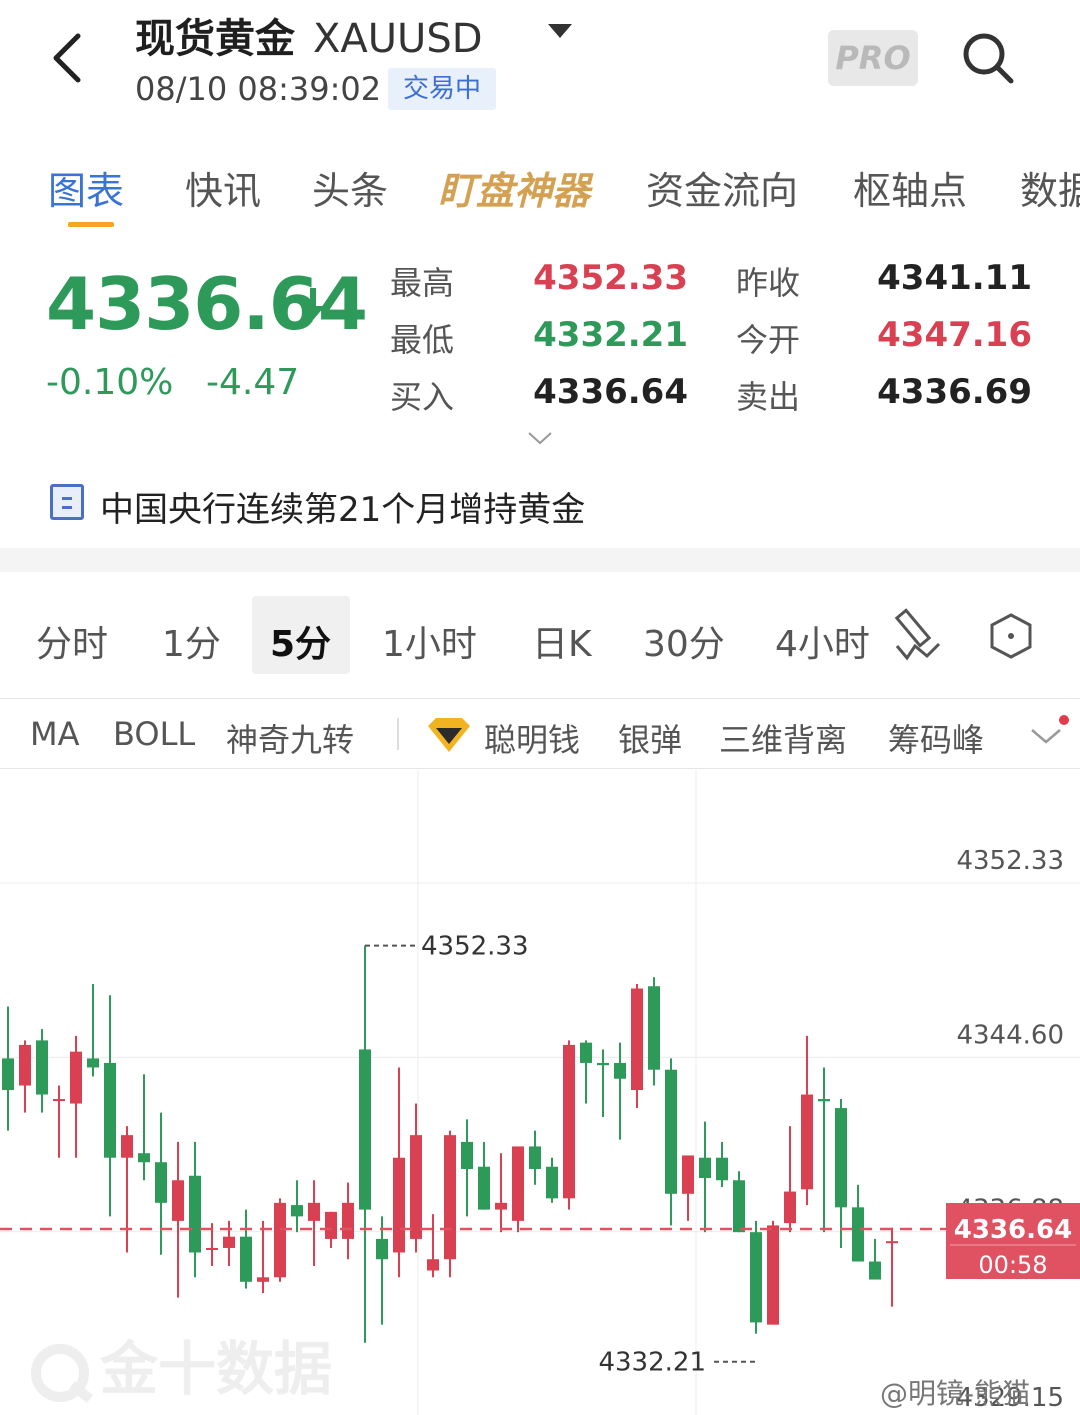 This screenshot has width=1080, height=1415. I want to click on back-arrow-icon, so click(70, 58).